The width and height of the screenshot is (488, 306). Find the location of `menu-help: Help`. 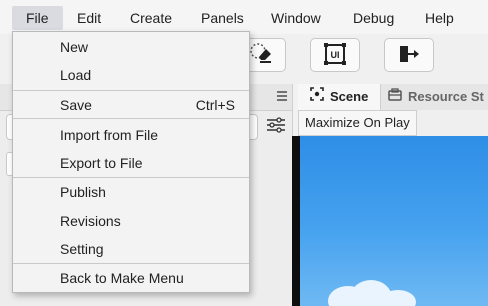

menu-help: Help is located at coordinates (439, 18).